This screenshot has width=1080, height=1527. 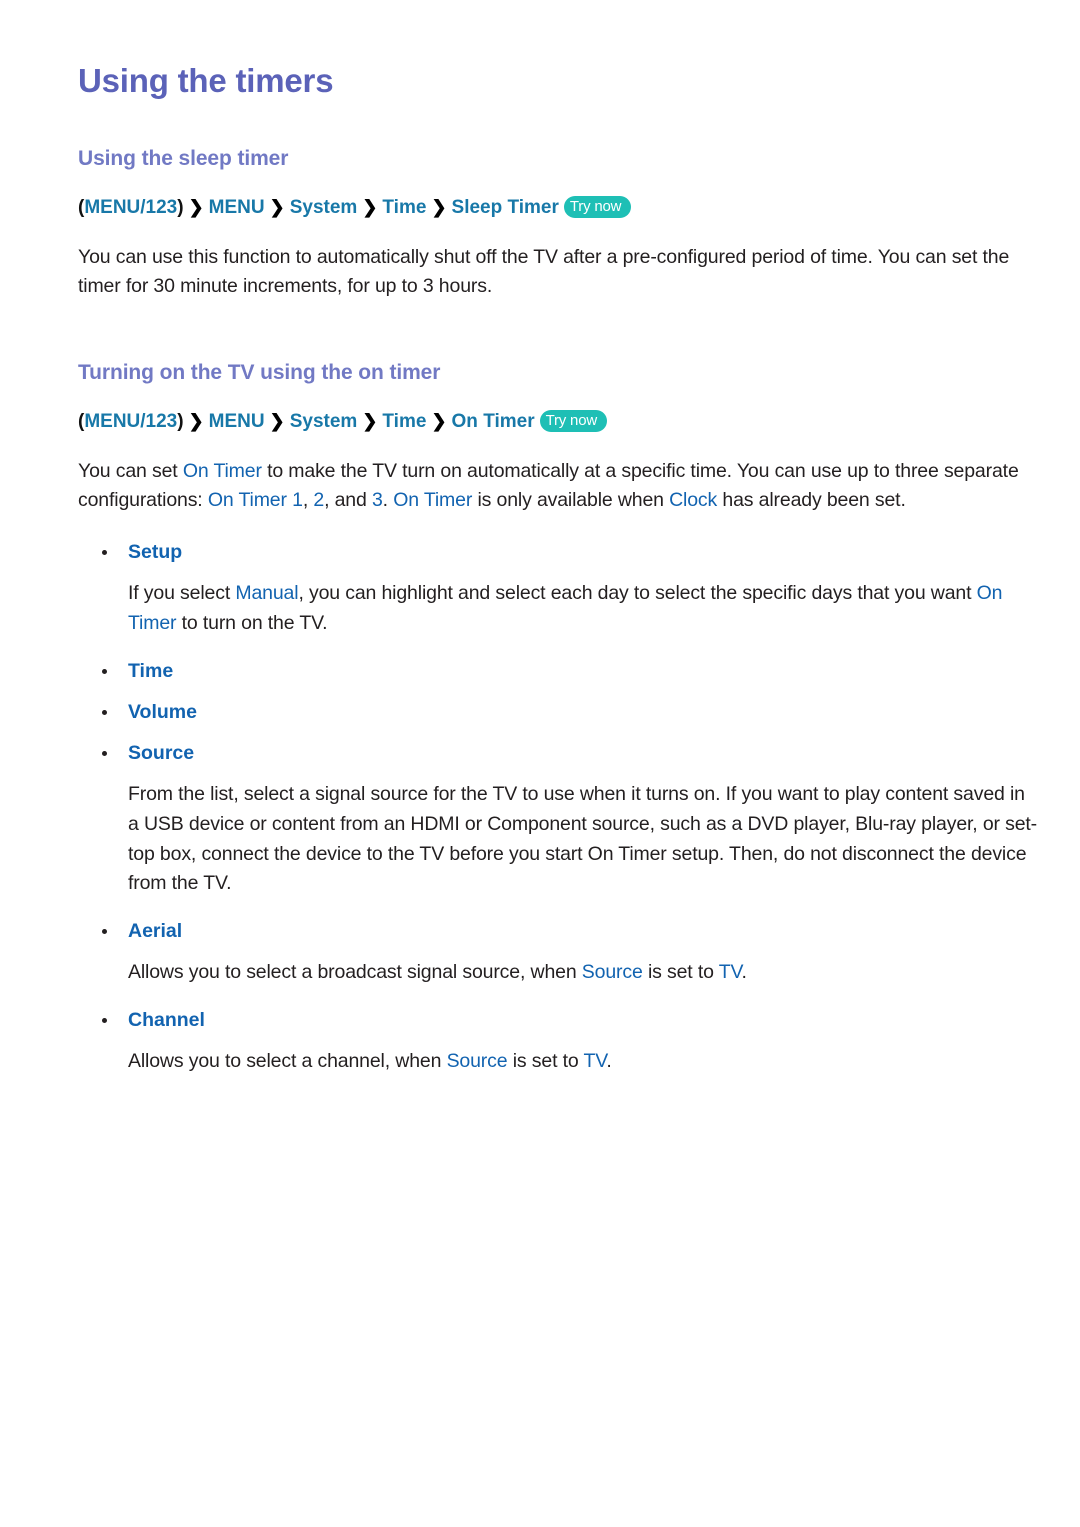 I want to click on aerial-description-text: is set to, so click(x=680, y=972).